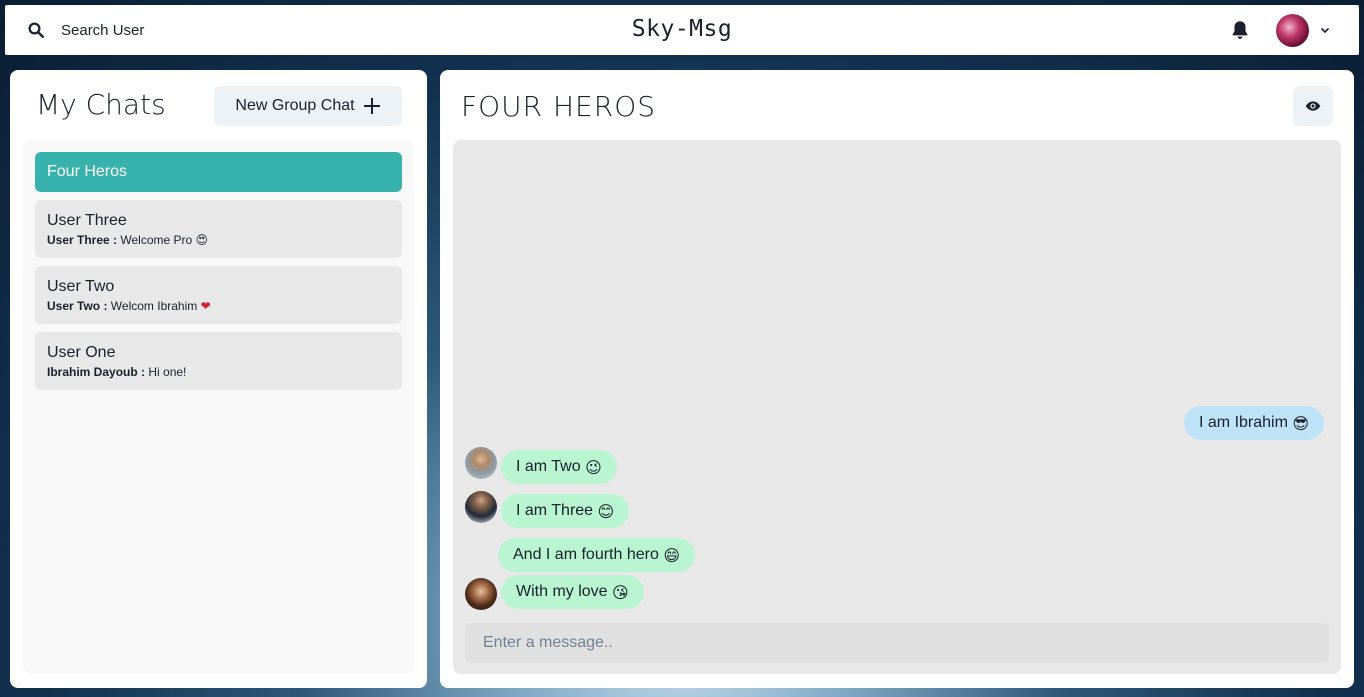 This screenshot has height=697, width=1364. Describe the element at coordinates (548, 466) in the screenshot. I see `message-text: I am Two` at that location.